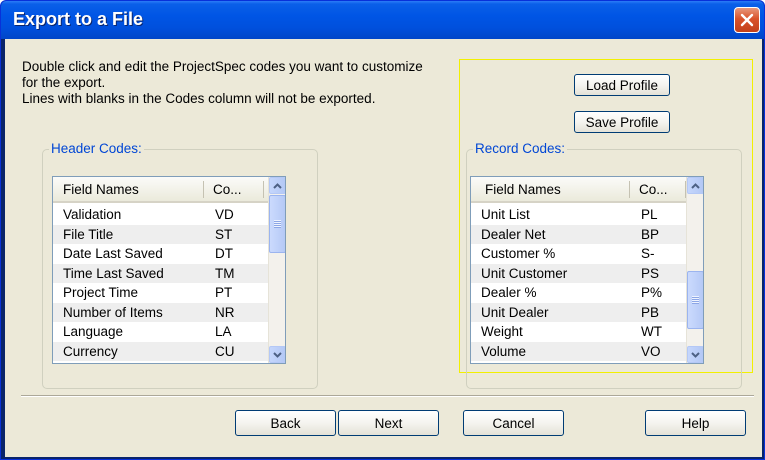 The width and height of the screenshot is (765, 460). What do you see at coordinates (113, 253) in the screenshot?
I see `field-name-cell: Date Last Saved` at bounding box center [113, 253].